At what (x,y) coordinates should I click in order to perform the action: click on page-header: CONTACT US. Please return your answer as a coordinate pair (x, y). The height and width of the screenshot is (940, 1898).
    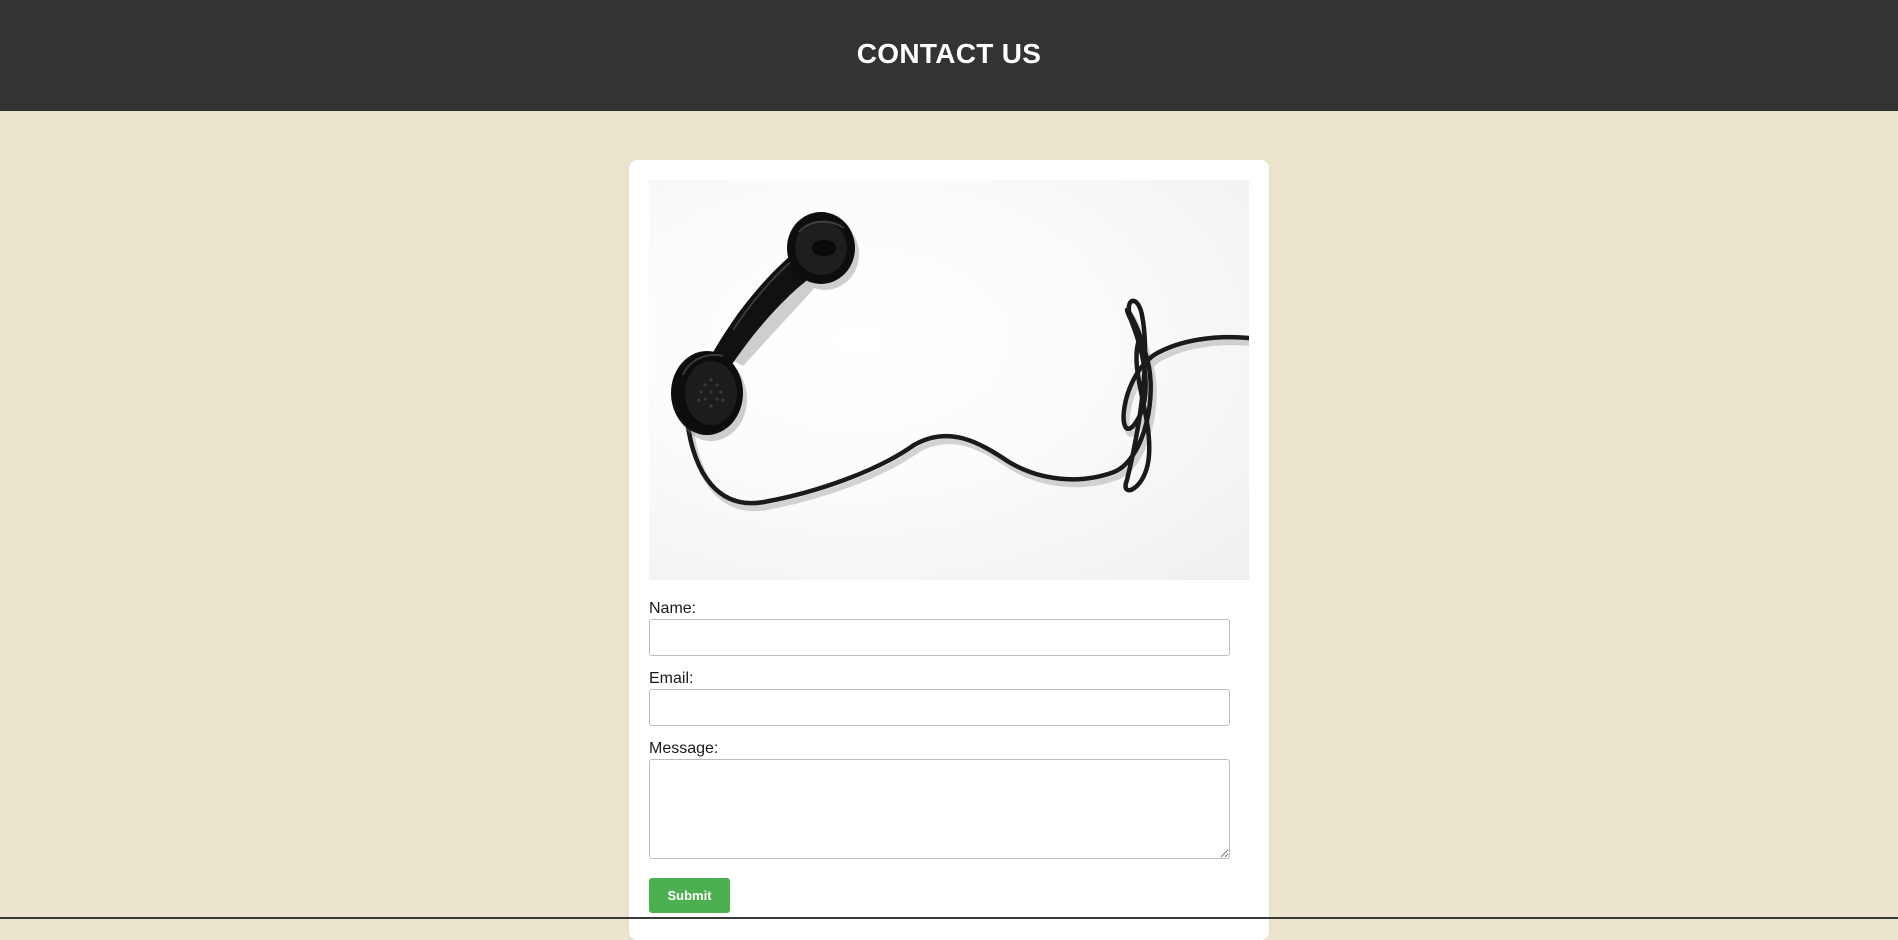
    Looking at the image, I should click on (949, 55).